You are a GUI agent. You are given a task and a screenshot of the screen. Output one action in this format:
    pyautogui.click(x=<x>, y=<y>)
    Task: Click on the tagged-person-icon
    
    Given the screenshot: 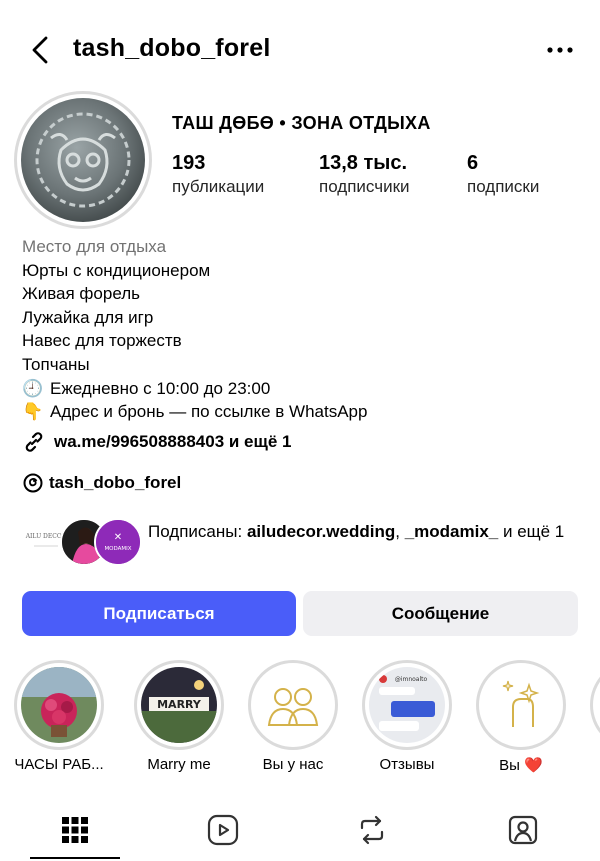 What is the action you would take?
    pyautogui.click(x=523, y=830)
    